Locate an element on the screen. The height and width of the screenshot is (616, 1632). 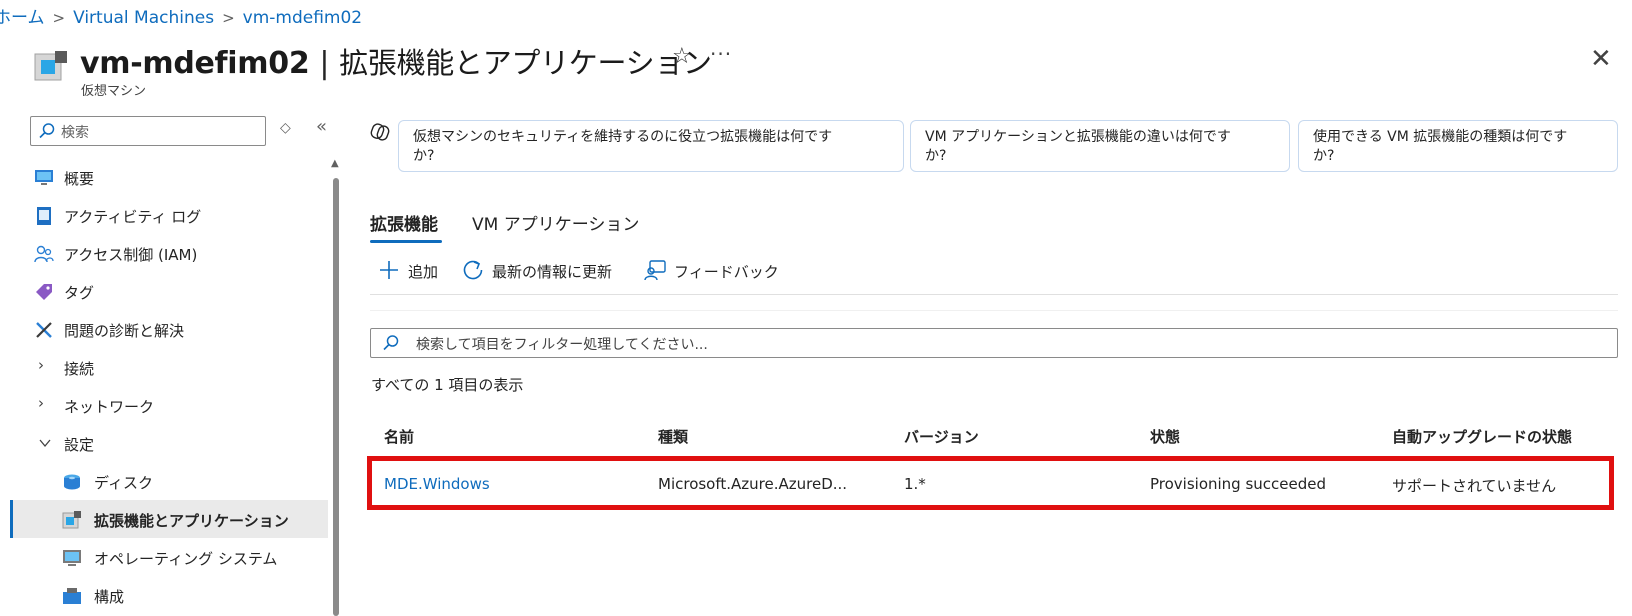
sidebar-item-configuration: 構成 is located at coordinates (169, 595).